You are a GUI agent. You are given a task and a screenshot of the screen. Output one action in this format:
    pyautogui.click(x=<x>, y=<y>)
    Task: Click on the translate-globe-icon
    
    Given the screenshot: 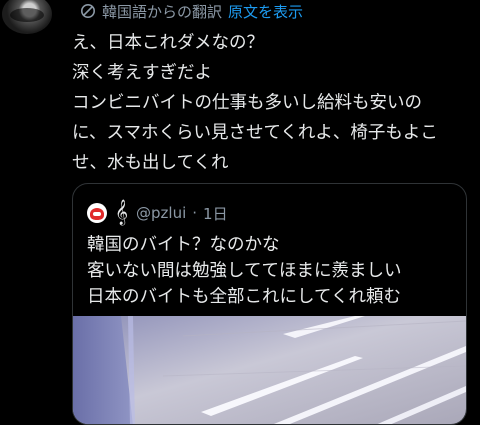 What is the action you would take?
    pyautogui.click(x=88, y=11)
    